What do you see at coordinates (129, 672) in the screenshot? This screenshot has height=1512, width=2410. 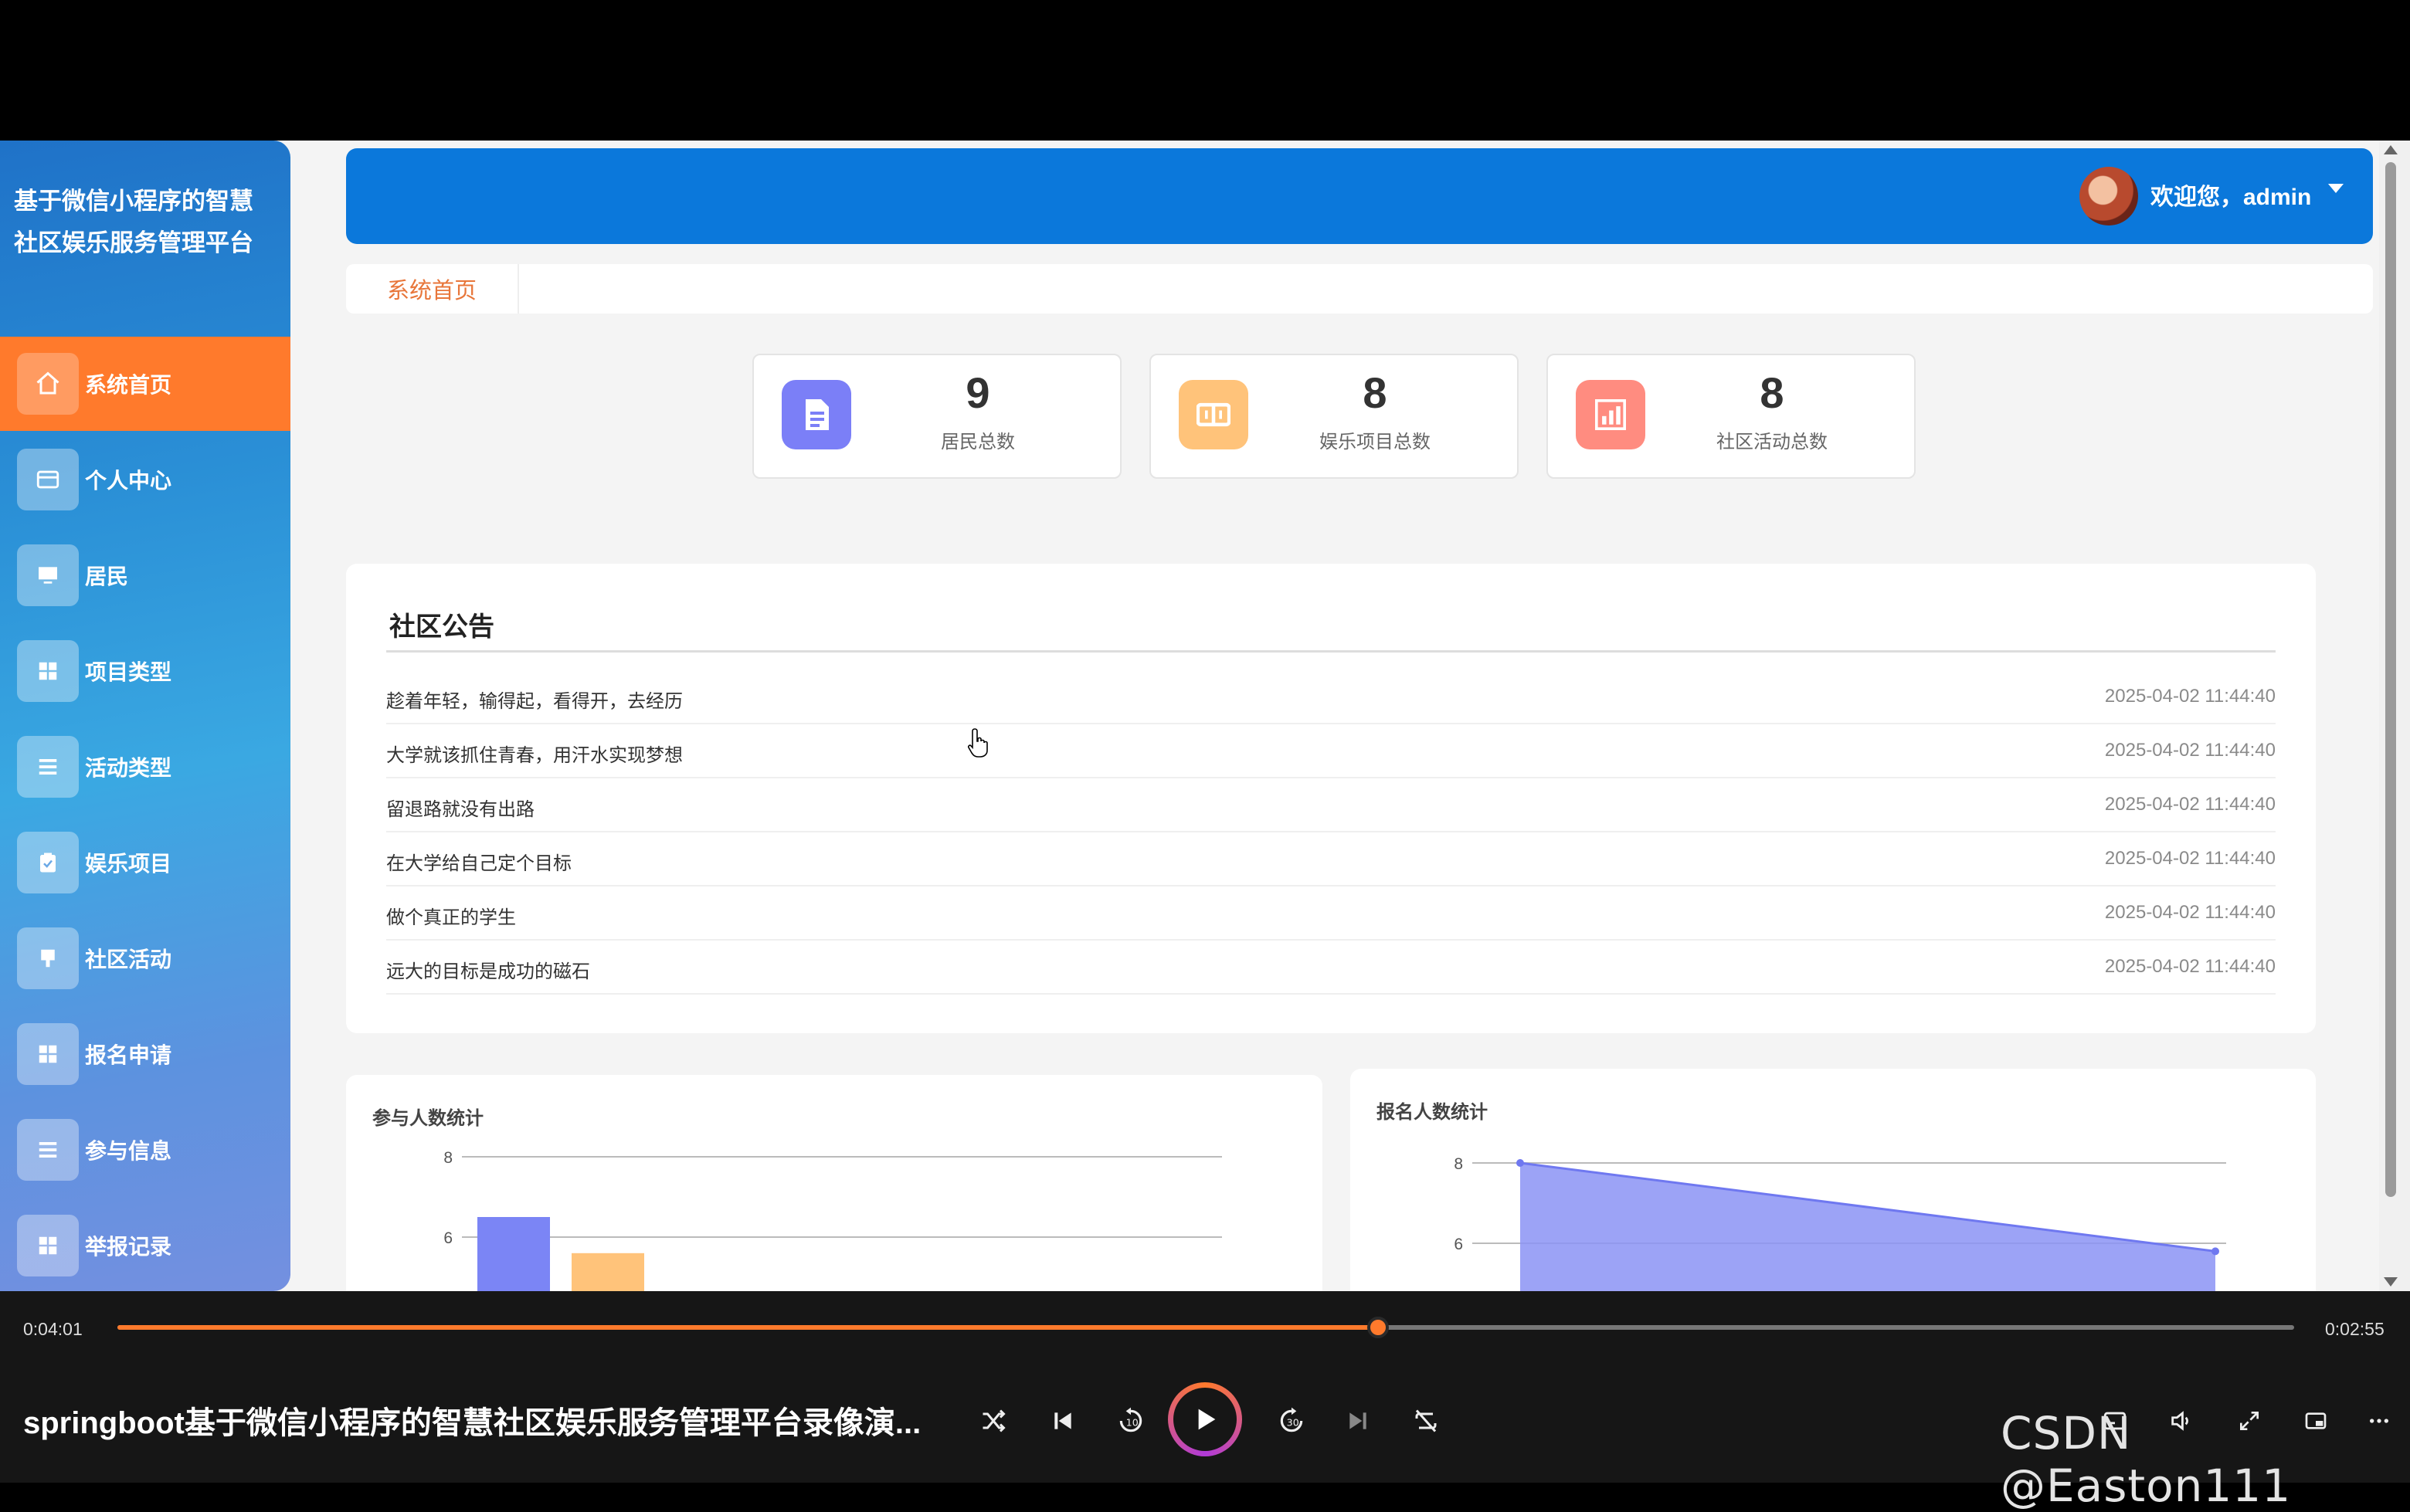 I see `sidebar-item-label: 项目类型` at bounding box center [129, 672].